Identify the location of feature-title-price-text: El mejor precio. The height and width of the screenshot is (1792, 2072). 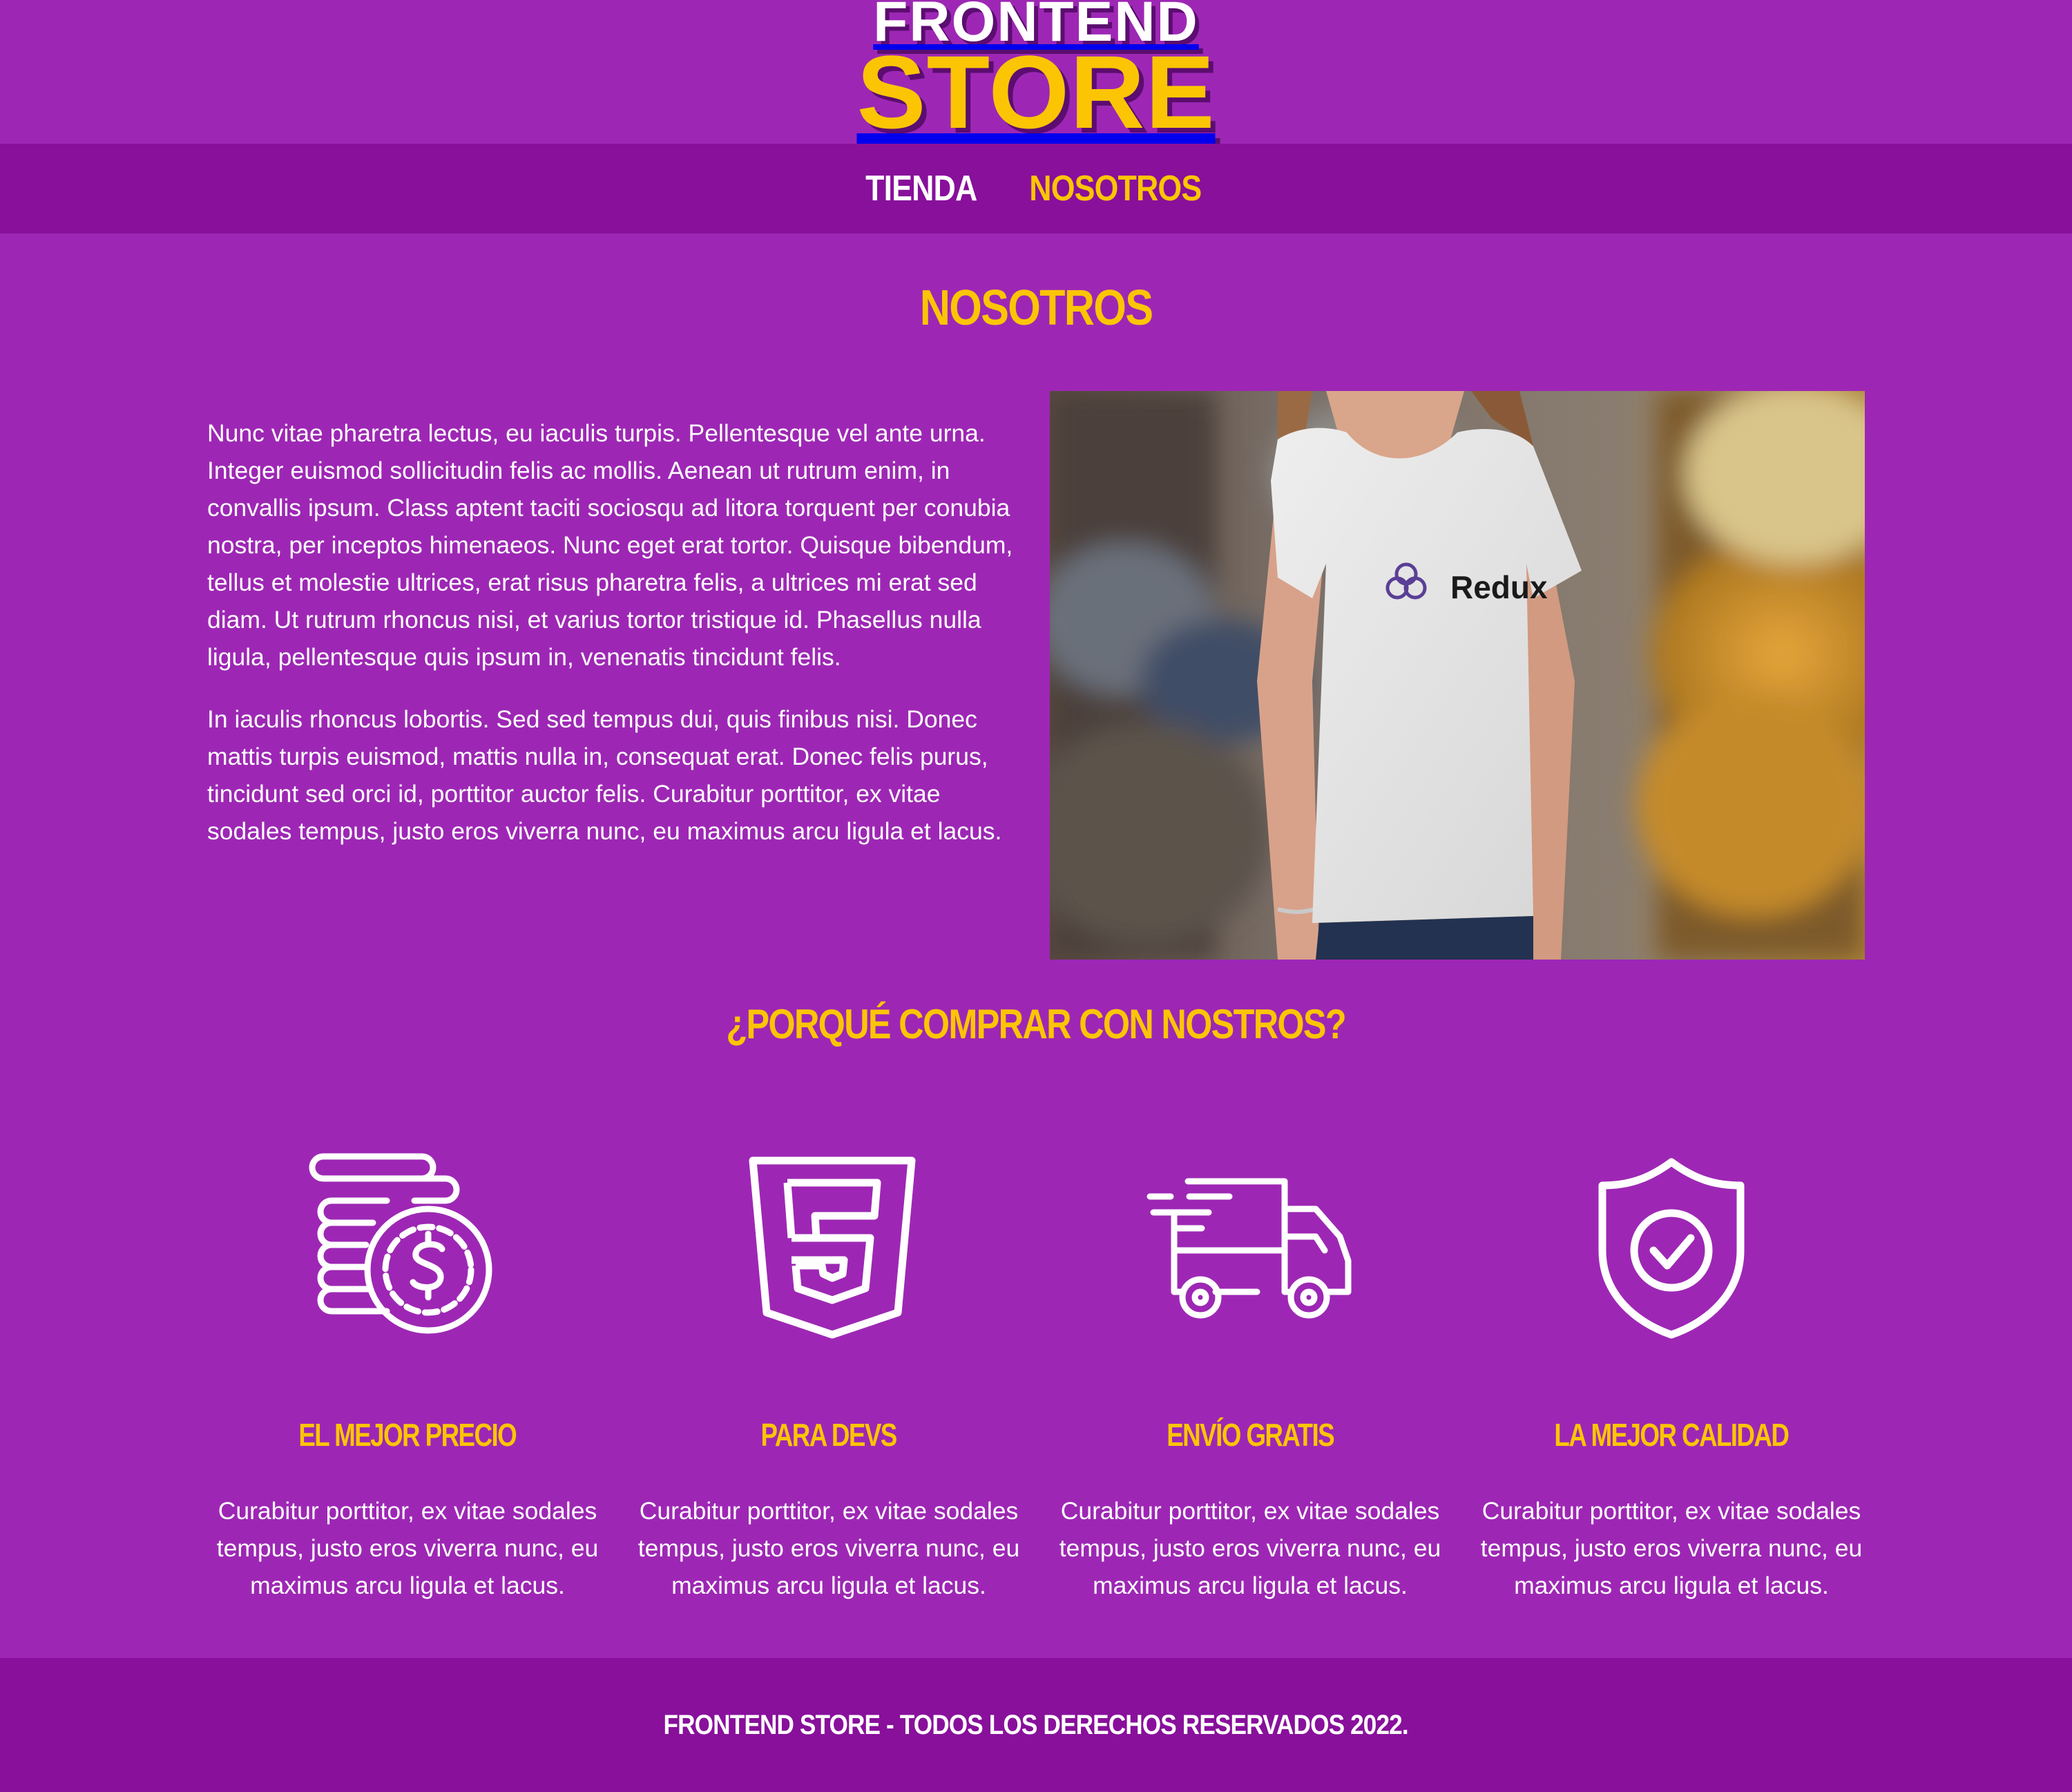
(407, 1435).